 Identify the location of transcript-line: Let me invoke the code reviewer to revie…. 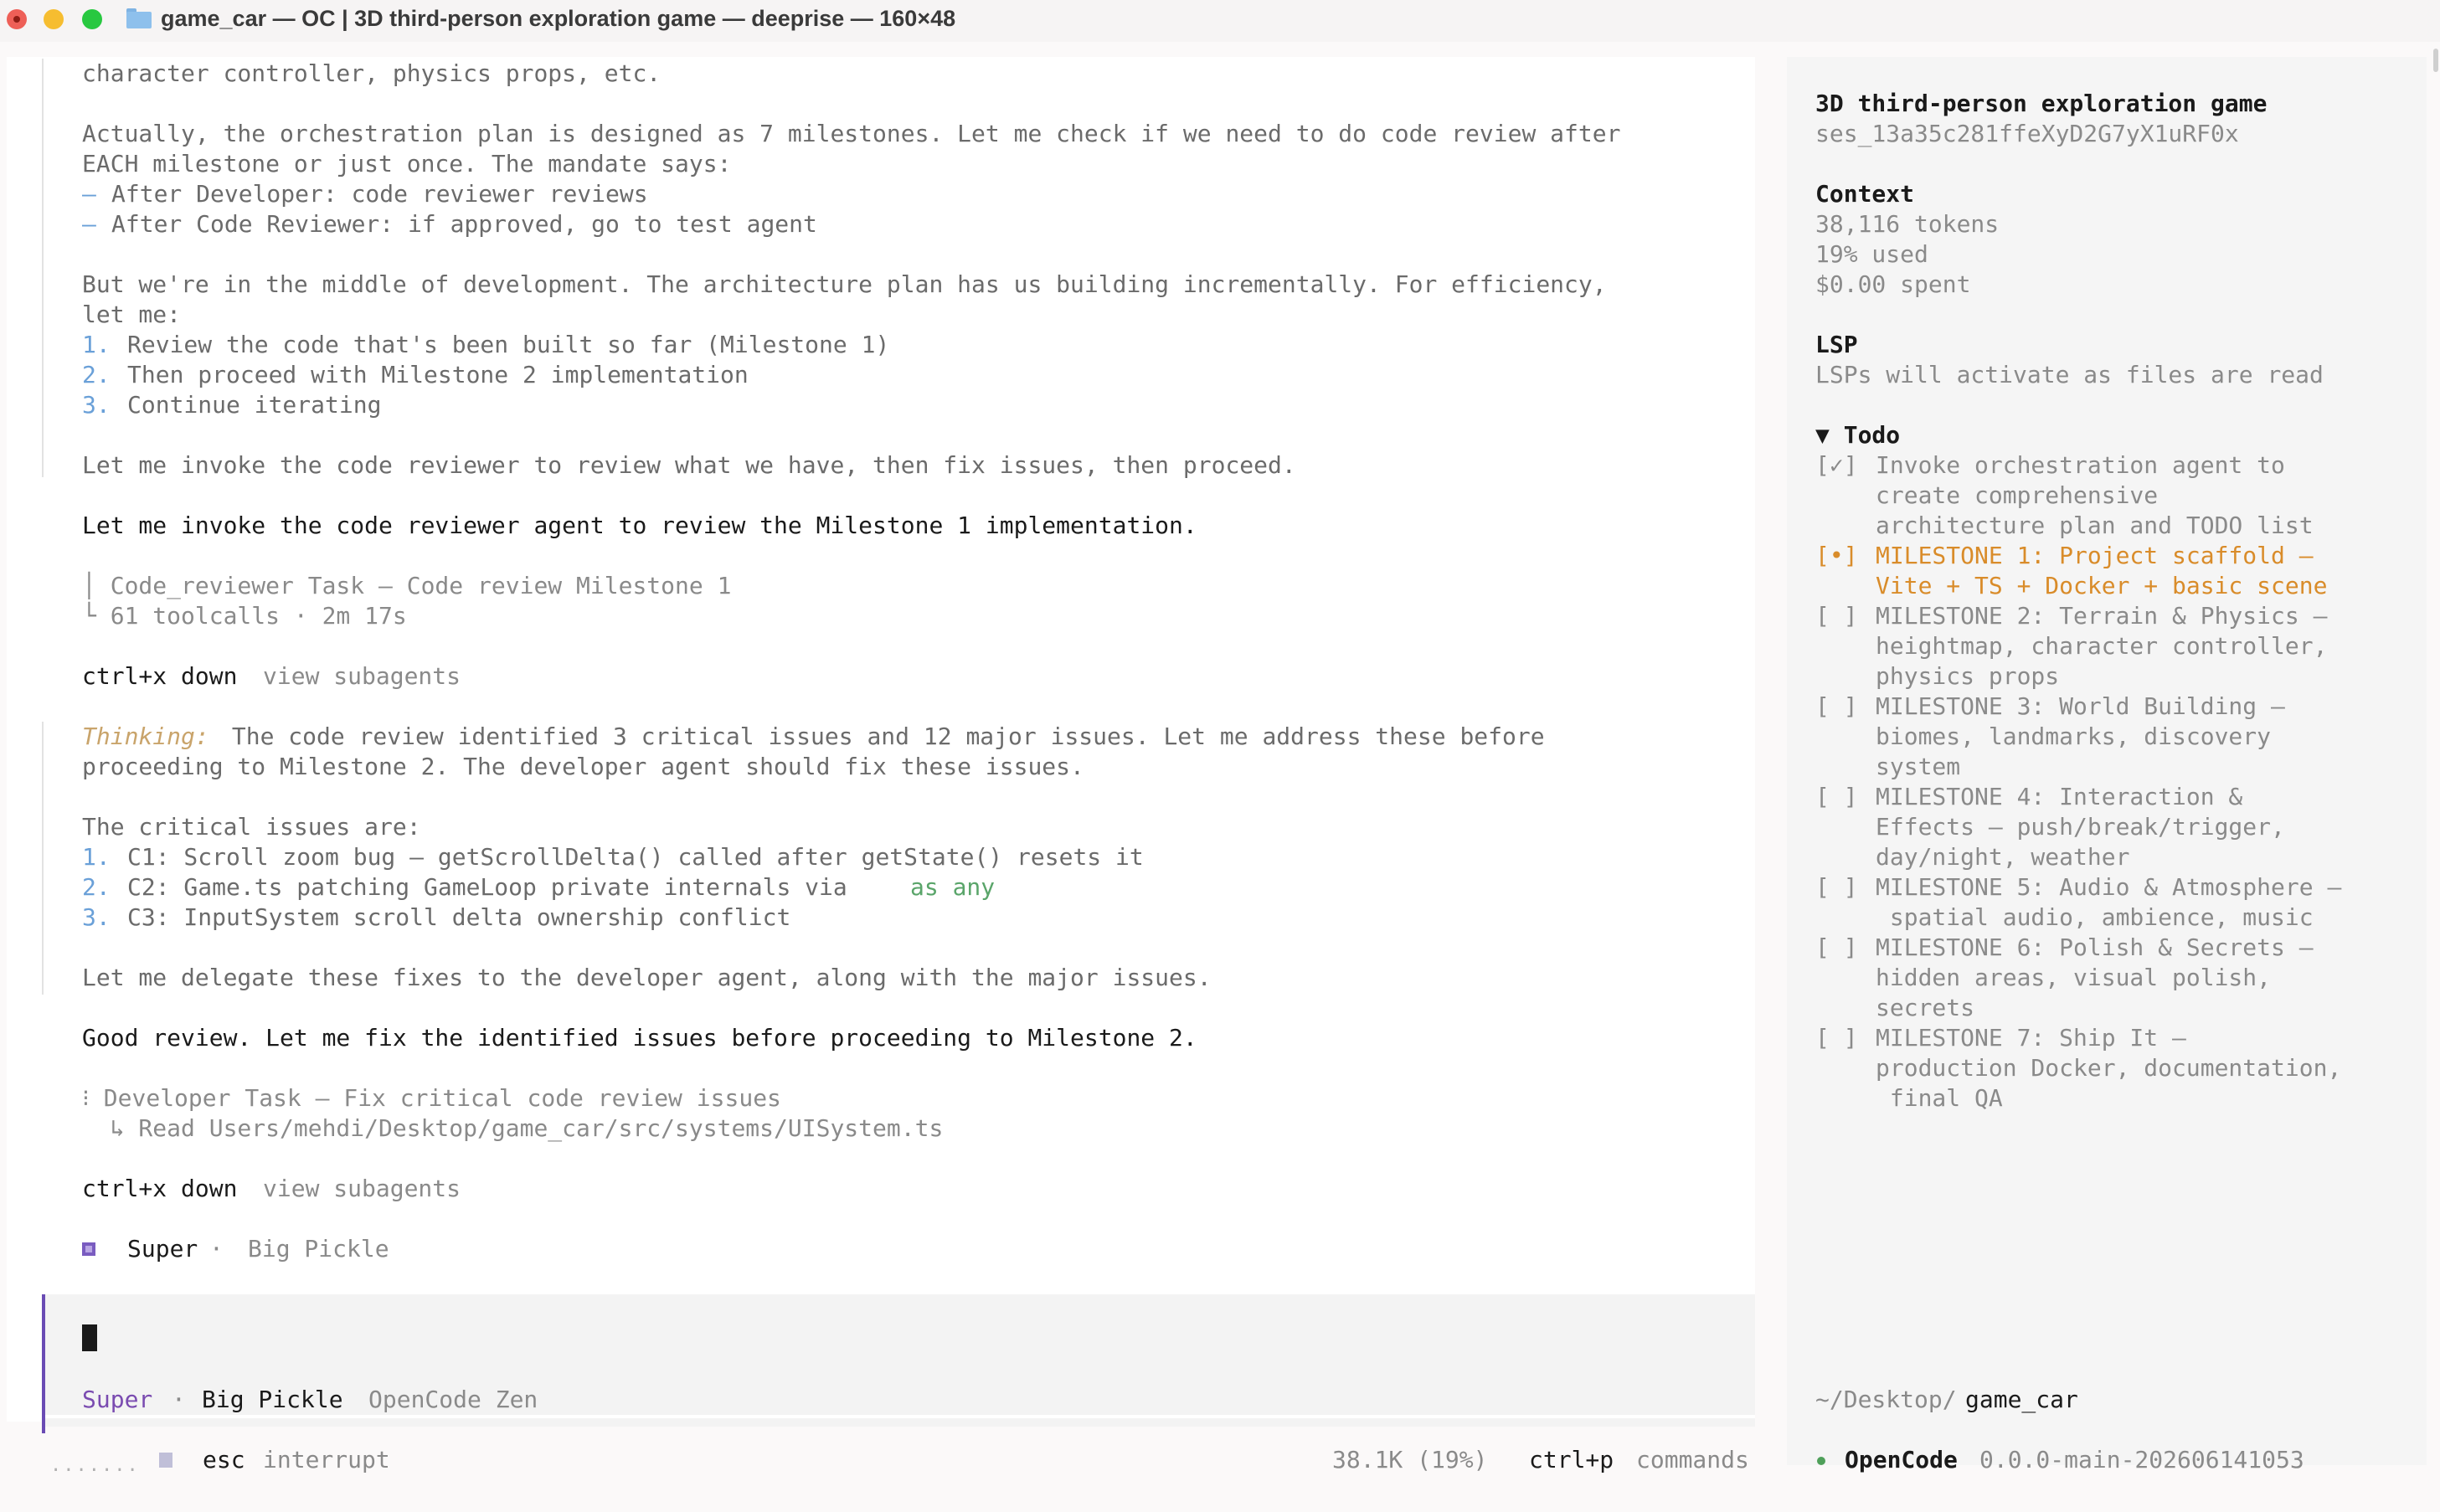
(689, 465).